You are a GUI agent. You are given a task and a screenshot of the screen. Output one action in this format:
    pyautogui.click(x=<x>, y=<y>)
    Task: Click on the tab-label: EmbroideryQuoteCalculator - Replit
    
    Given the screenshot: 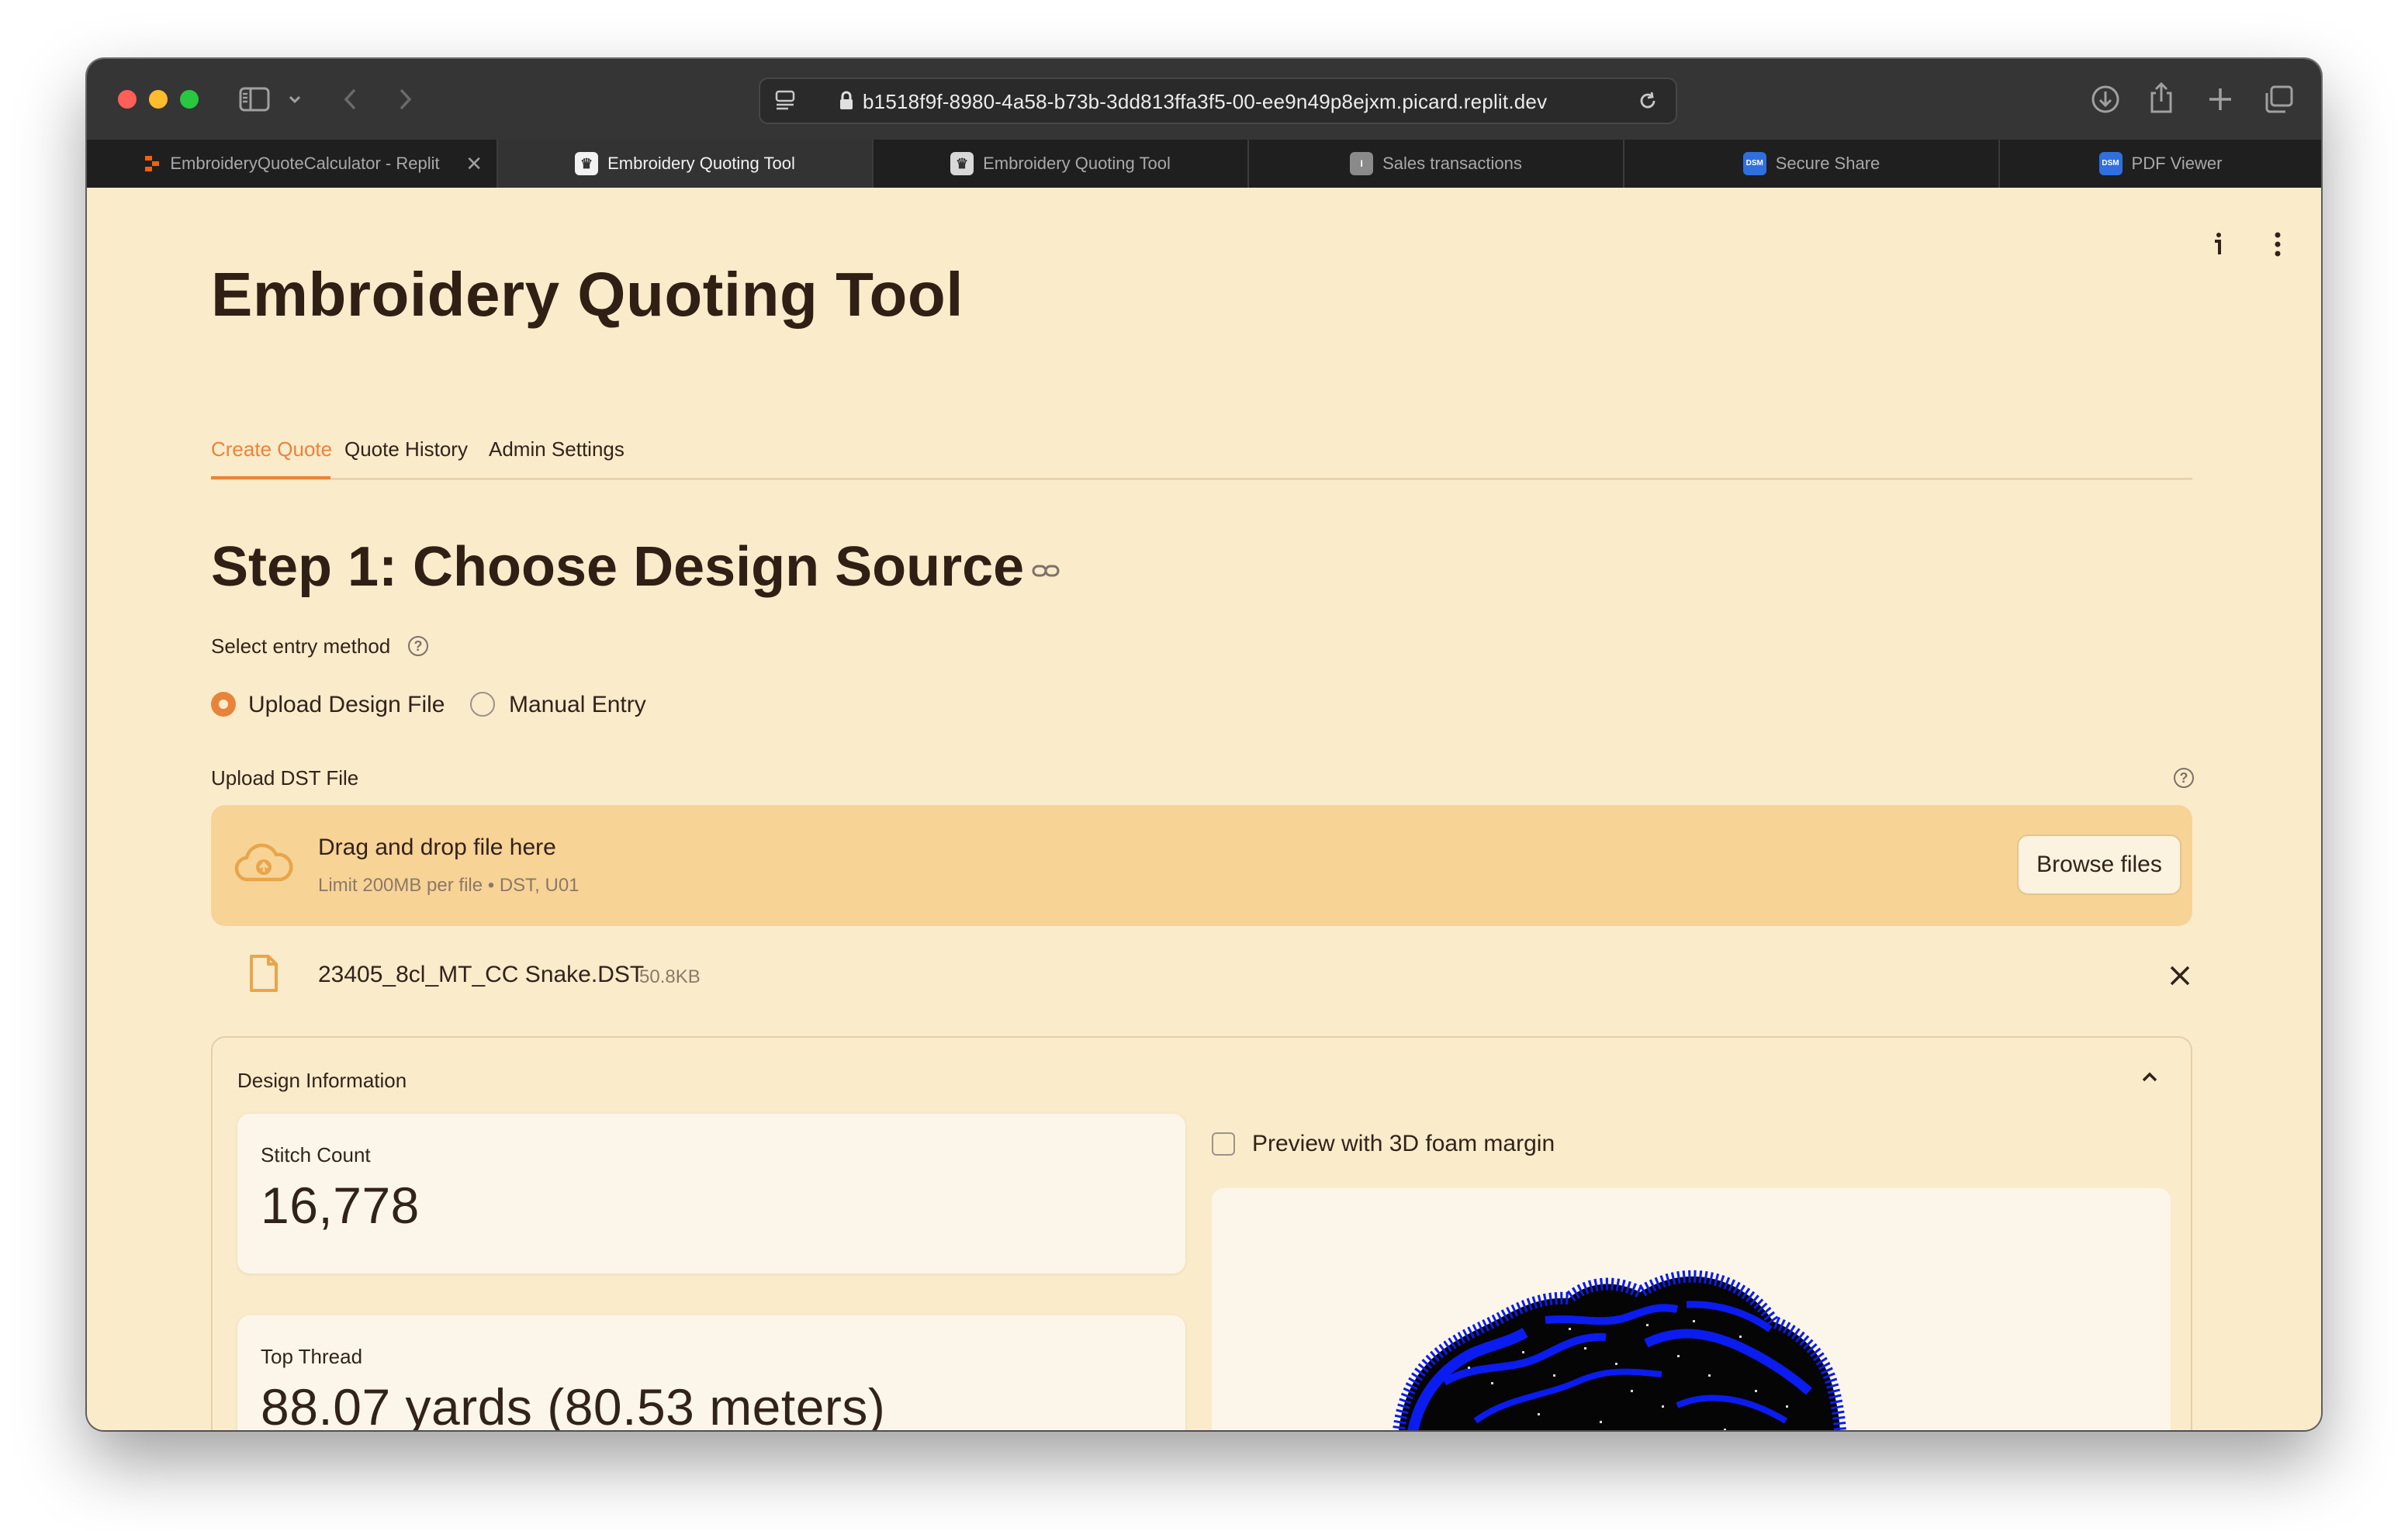 What is the action you would take?
    pyautogui.click(x=305, y=163)
    